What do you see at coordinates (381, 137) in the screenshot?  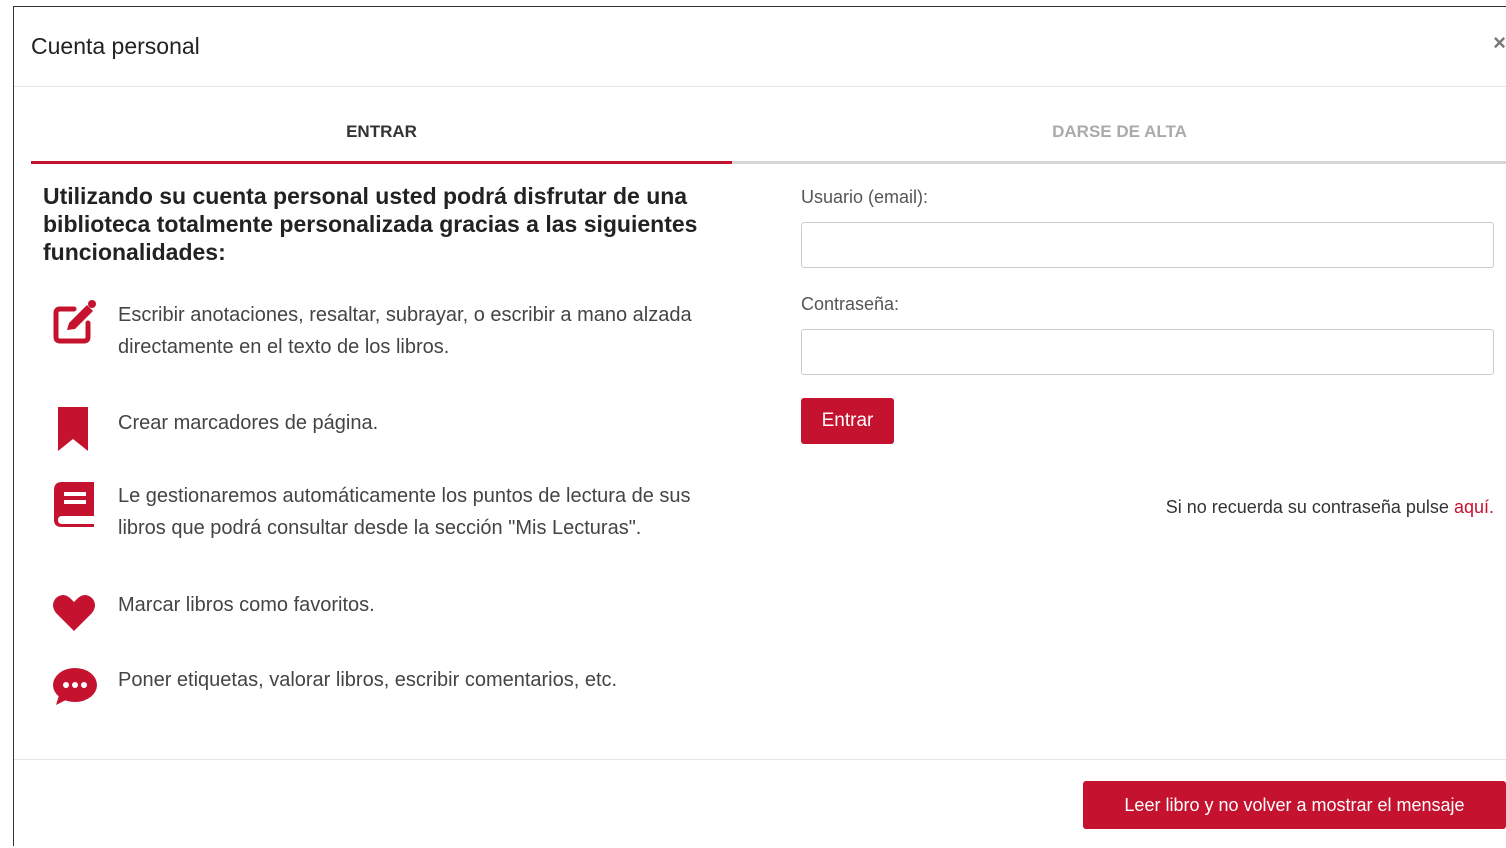 I see `tab-entrar: ENTRAR` at bounding box center [381, 137].